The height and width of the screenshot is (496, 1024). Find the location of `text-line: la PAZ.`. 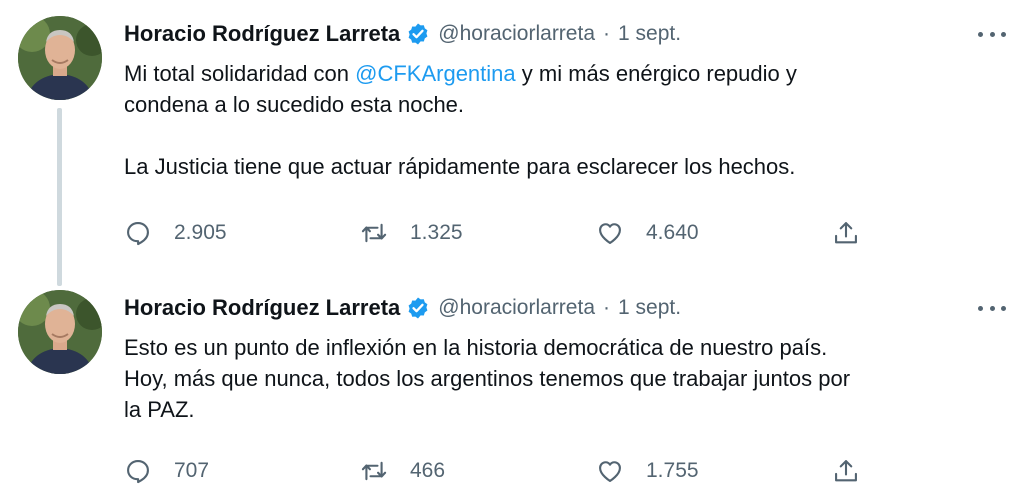

text-line: la PAZ. is located at coordinates (159, 409).